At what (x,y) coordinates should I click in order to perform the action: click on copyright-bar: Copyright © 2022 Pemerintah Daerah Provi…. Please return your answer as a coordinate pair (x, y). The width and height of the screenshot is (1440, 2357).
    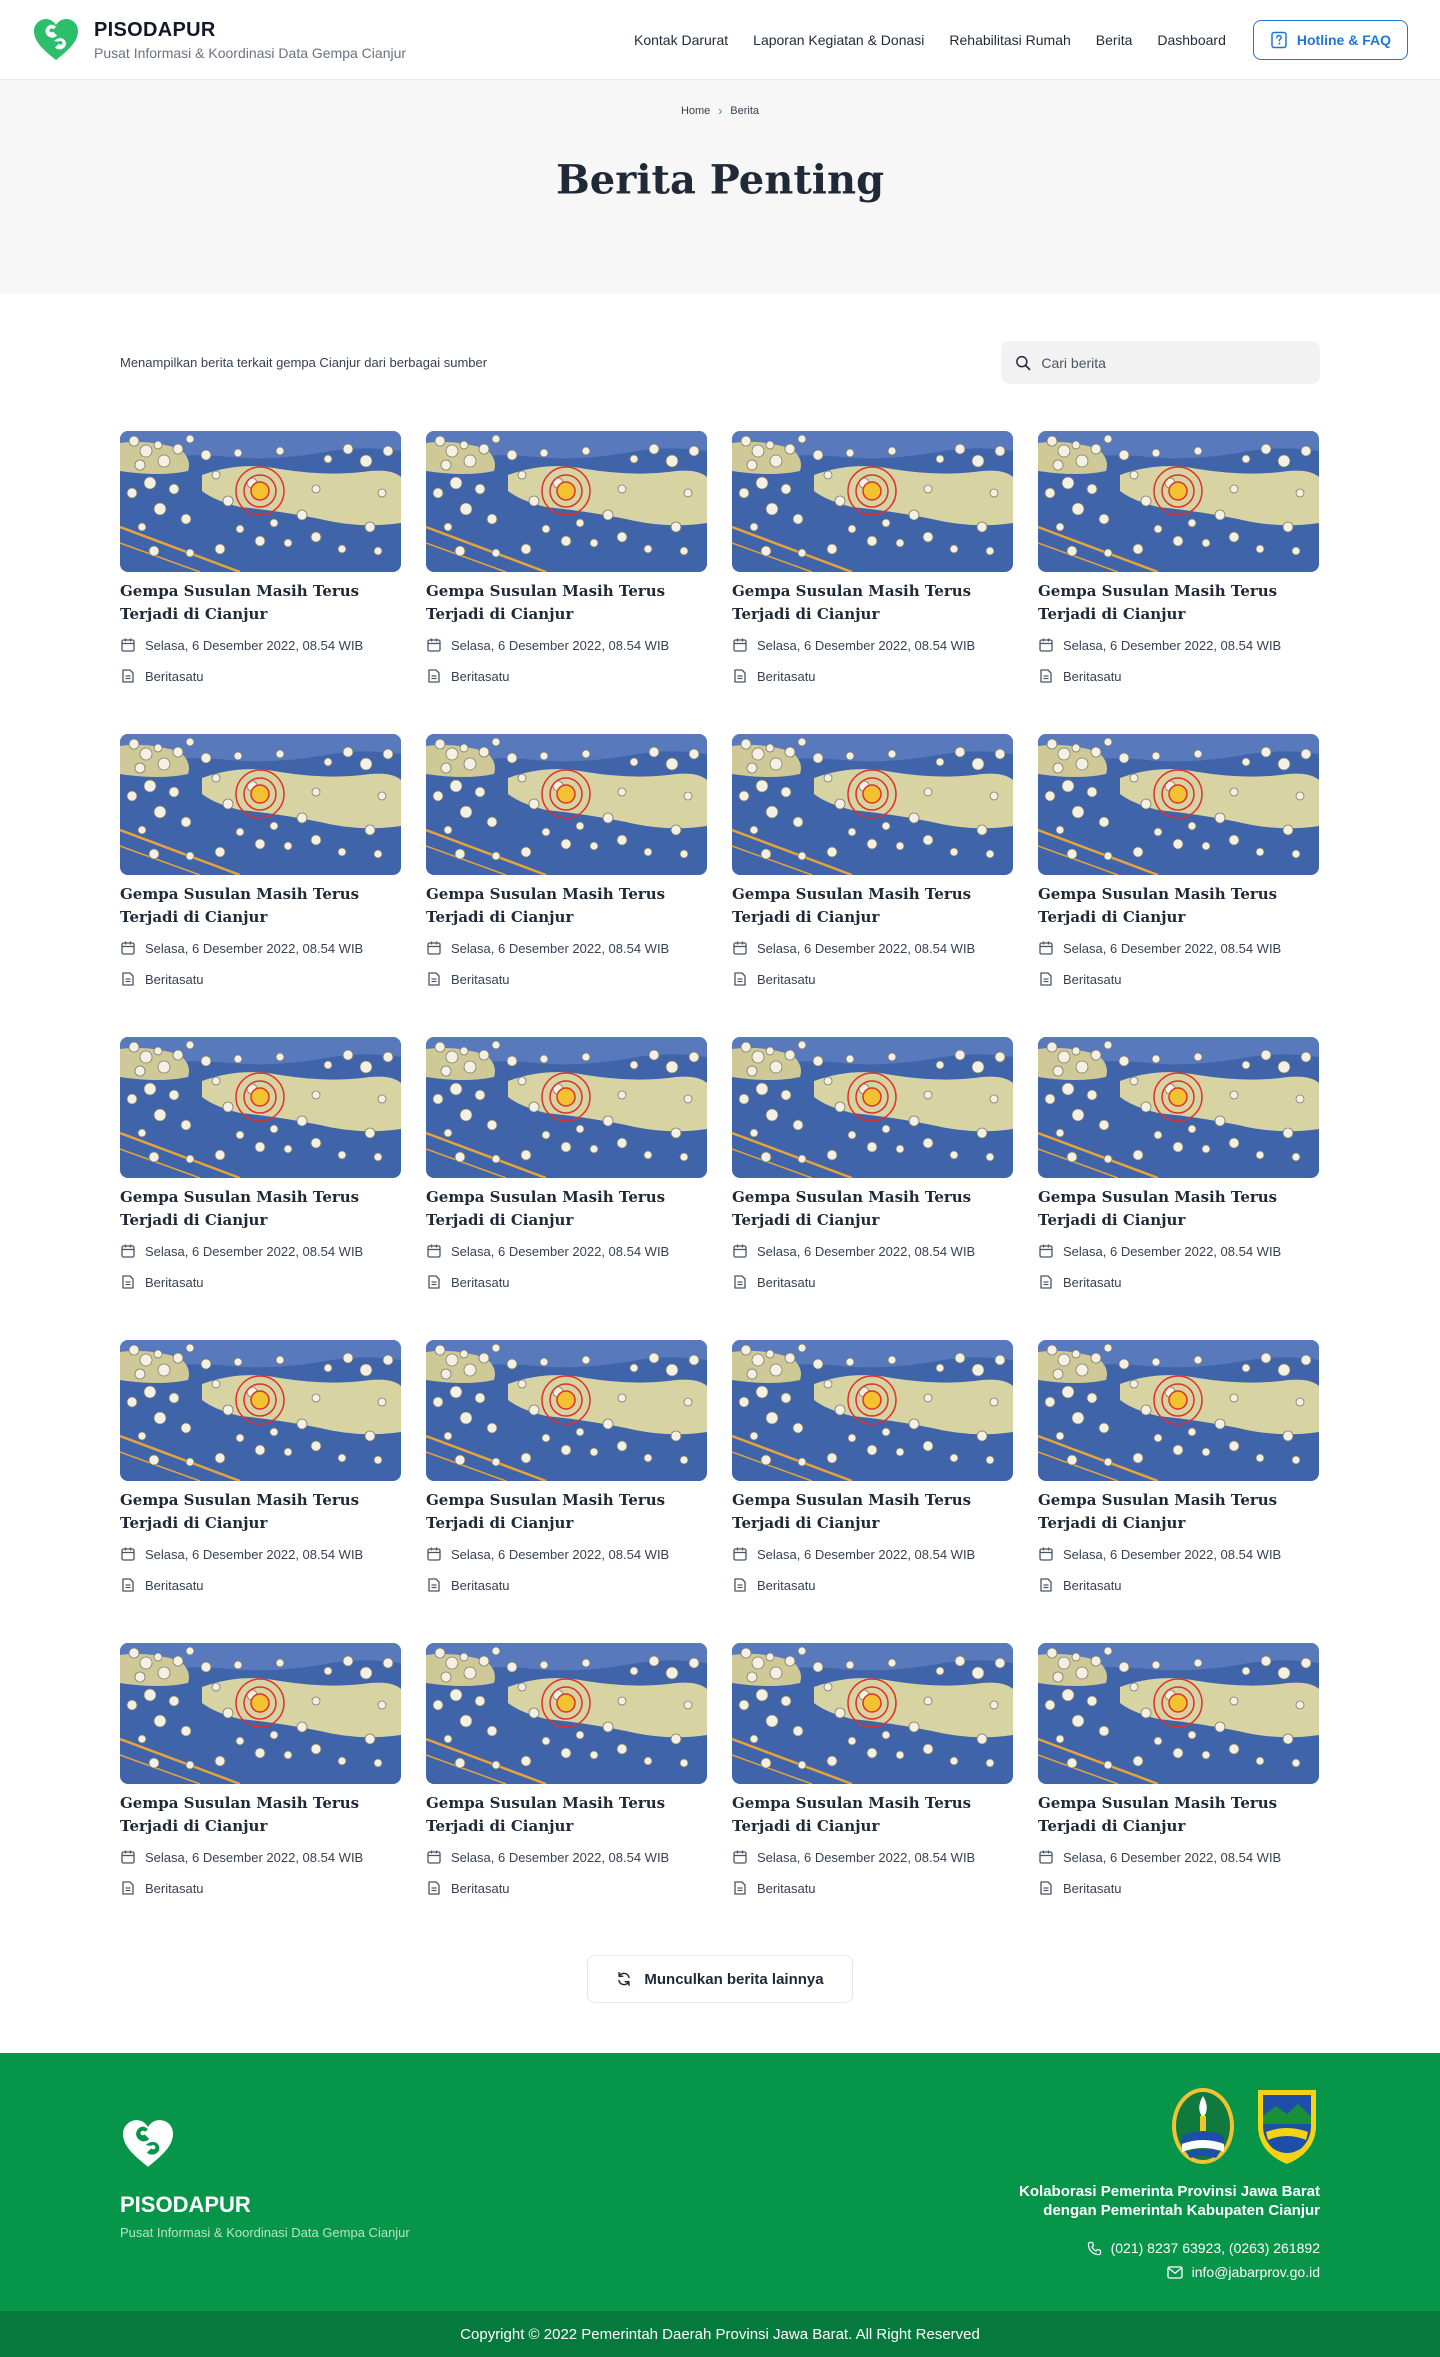
    Looking at the image, I should click on (720, 2334).